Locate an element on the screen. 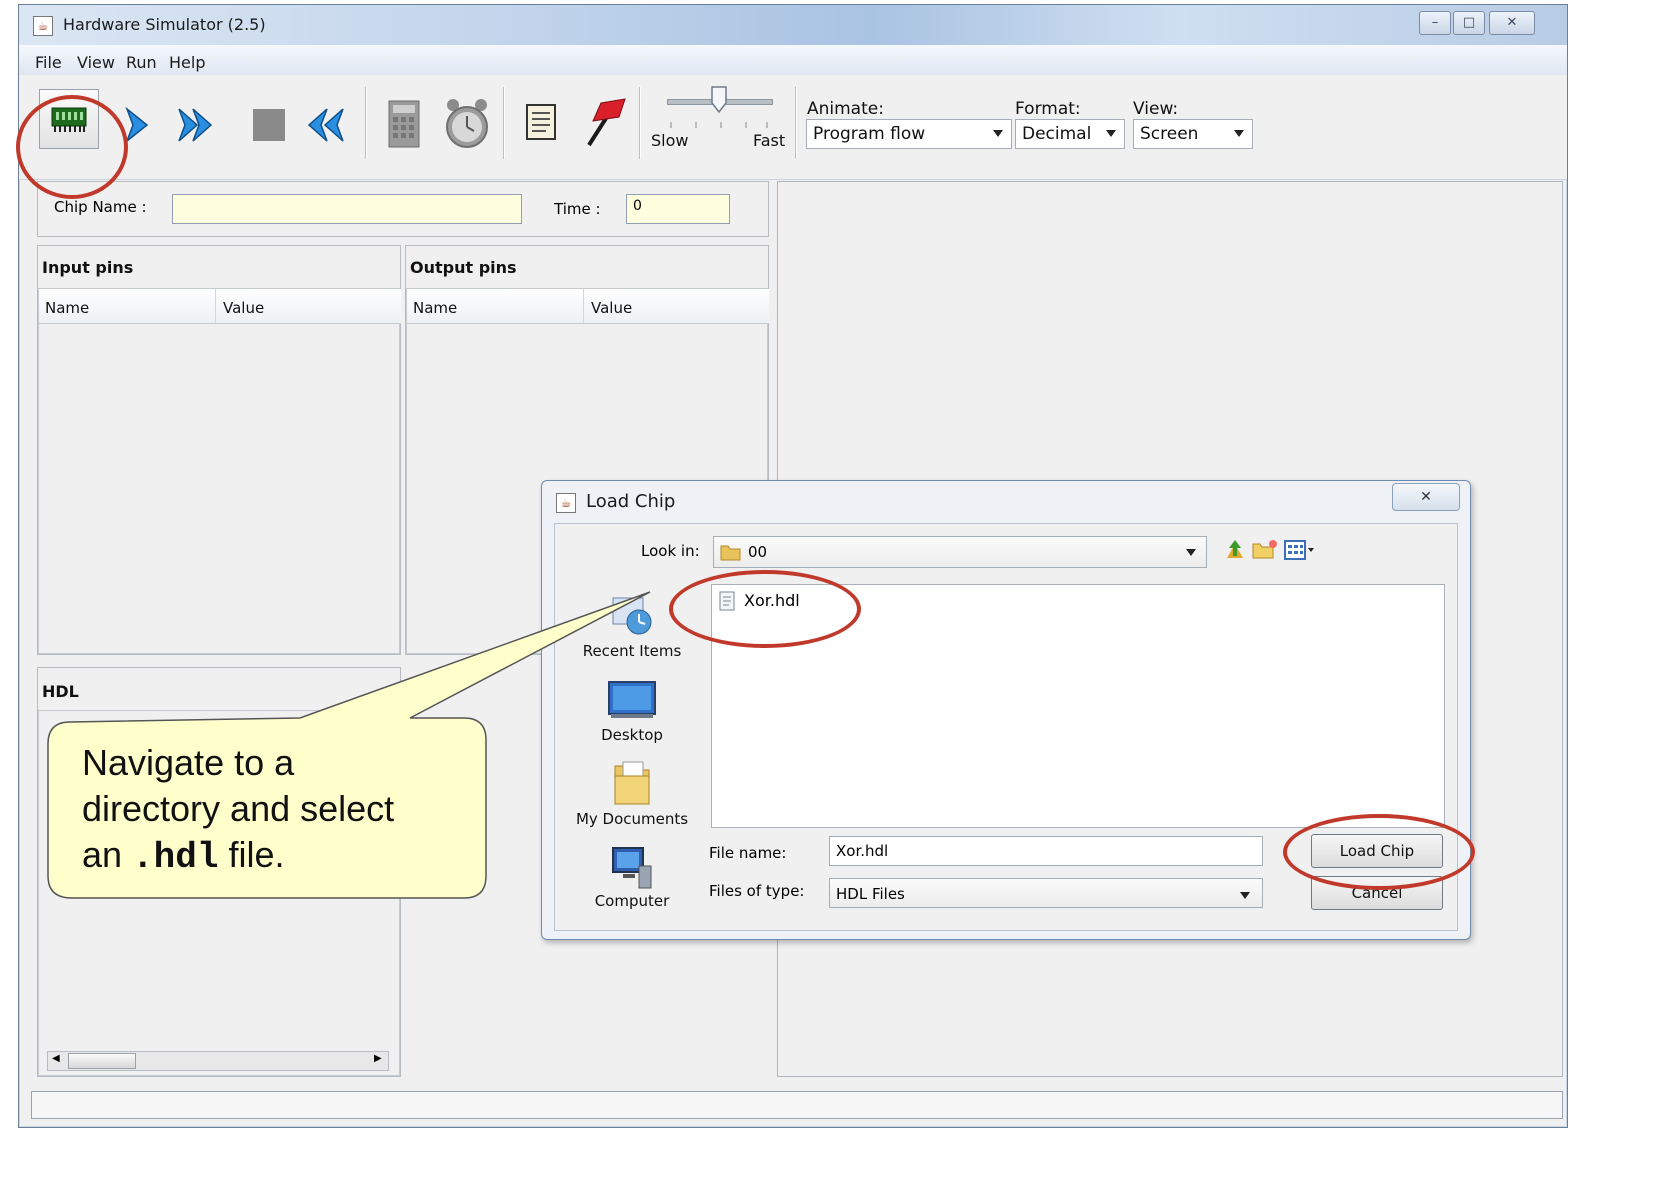 This screenshot has height=1197, width=1668. callout-line-3: an .hdl file. is located at coordinates (272, 856).